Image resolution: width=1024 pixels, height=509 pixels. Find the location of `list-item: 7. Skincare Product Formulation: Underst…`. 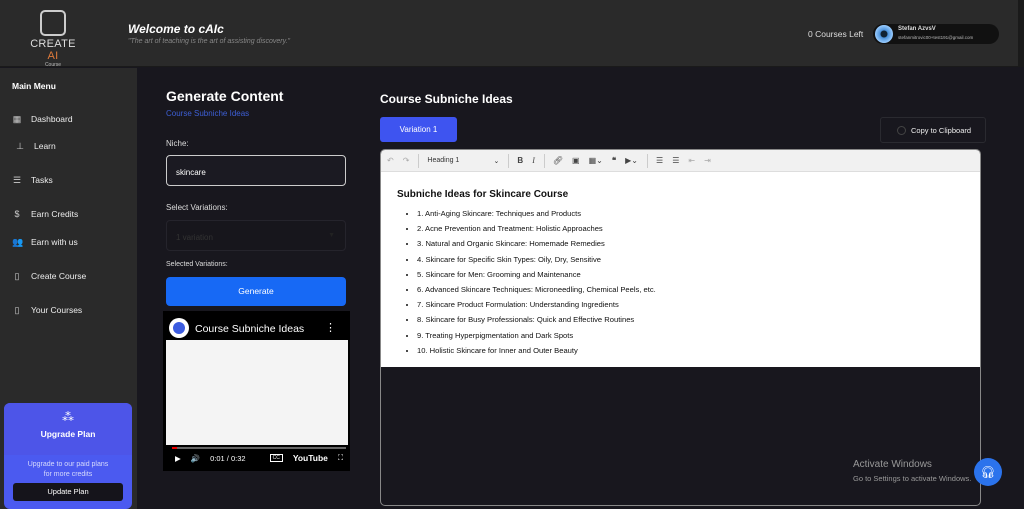

list-item: 7. Skincare Product Formulation: Underst… is located at coordinates (690, 304).